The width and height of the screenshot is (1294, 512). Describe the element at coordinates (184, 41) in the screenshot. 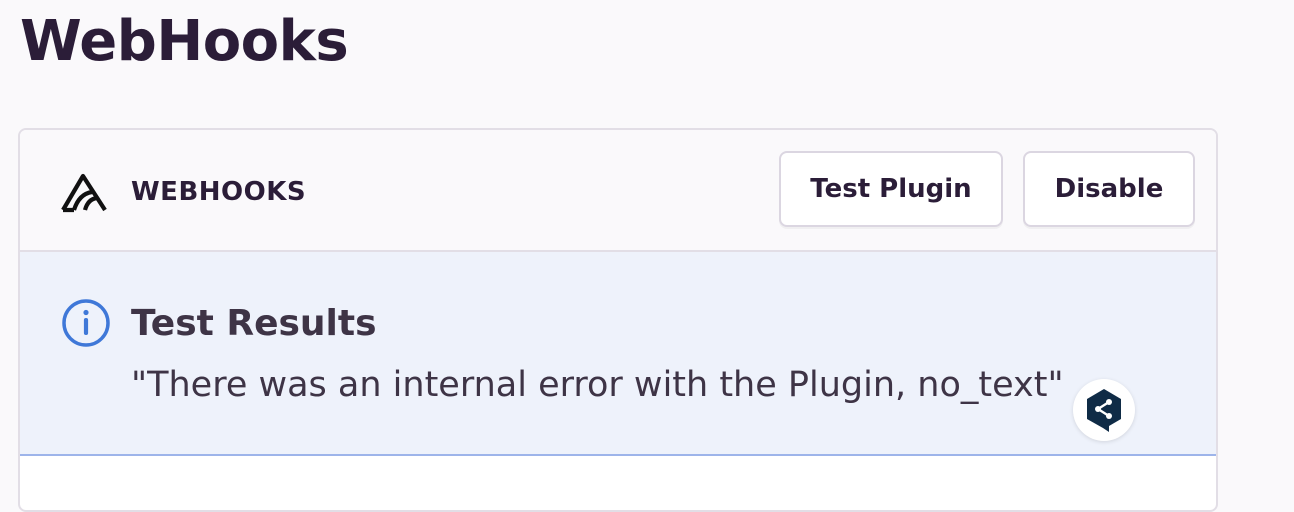

I see `page-title: WebHooks` at that location.